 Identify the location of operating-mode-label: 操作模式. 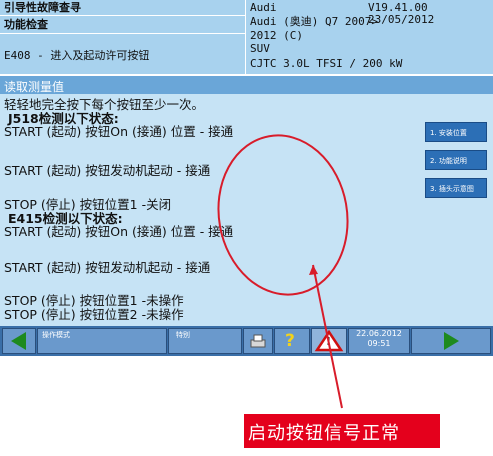
(56, 335).